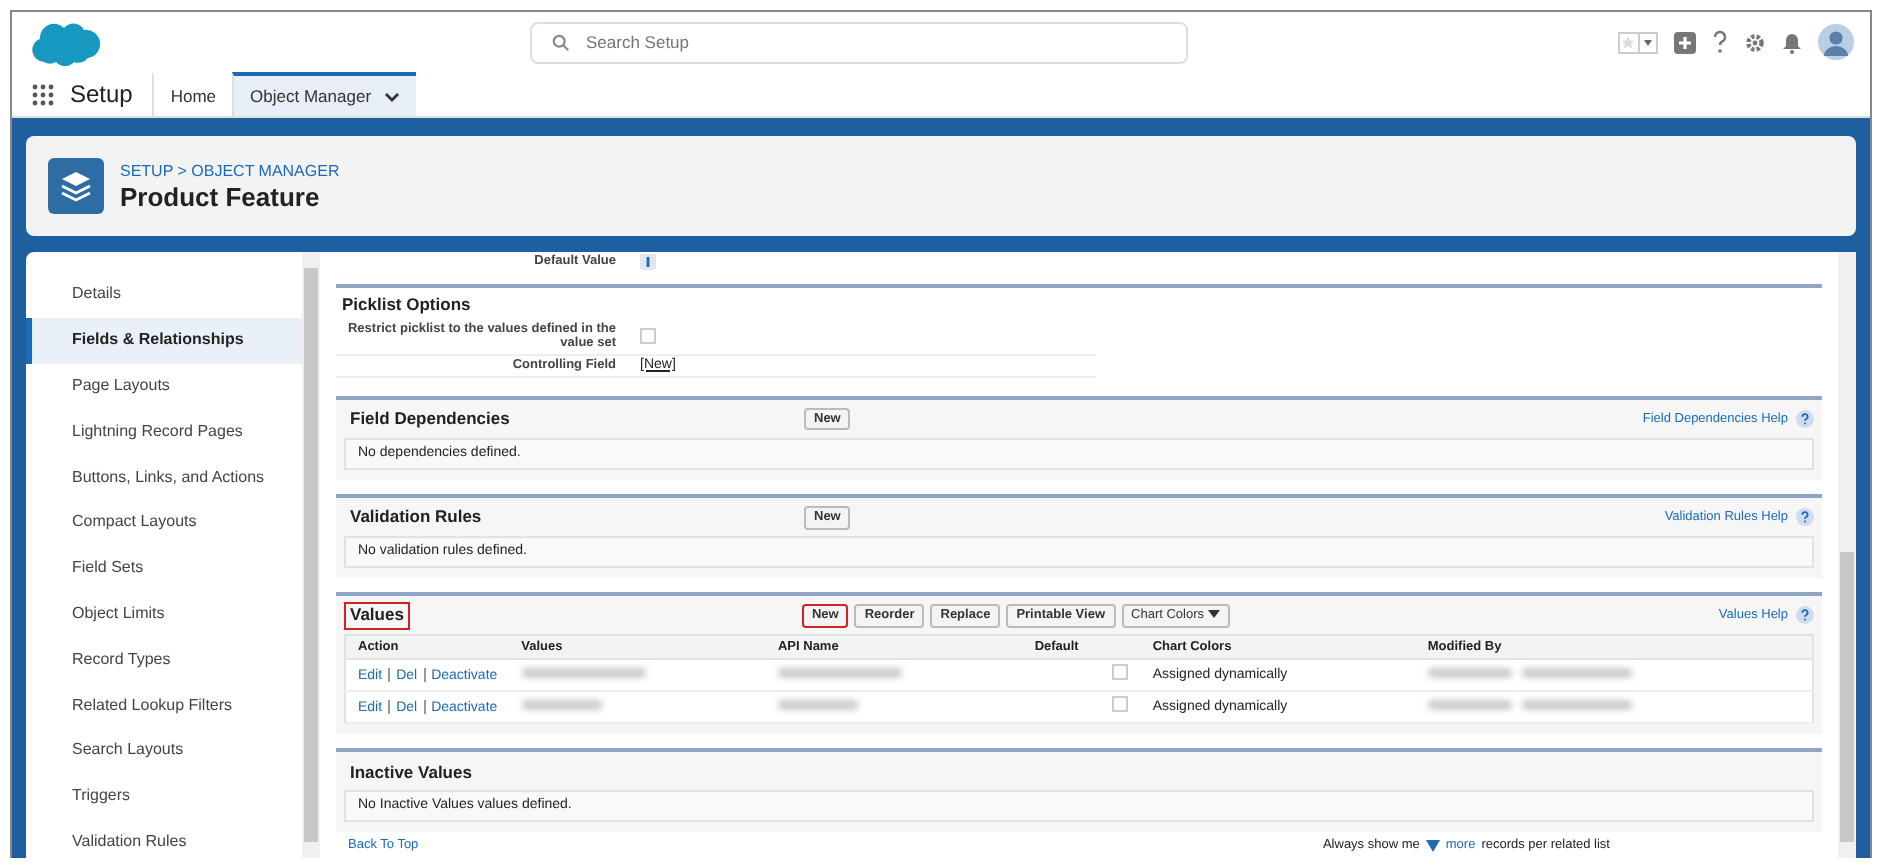 This screenshot has width=1882, height=868. I want to click on search-field: Search Setup, so click(859, 42).